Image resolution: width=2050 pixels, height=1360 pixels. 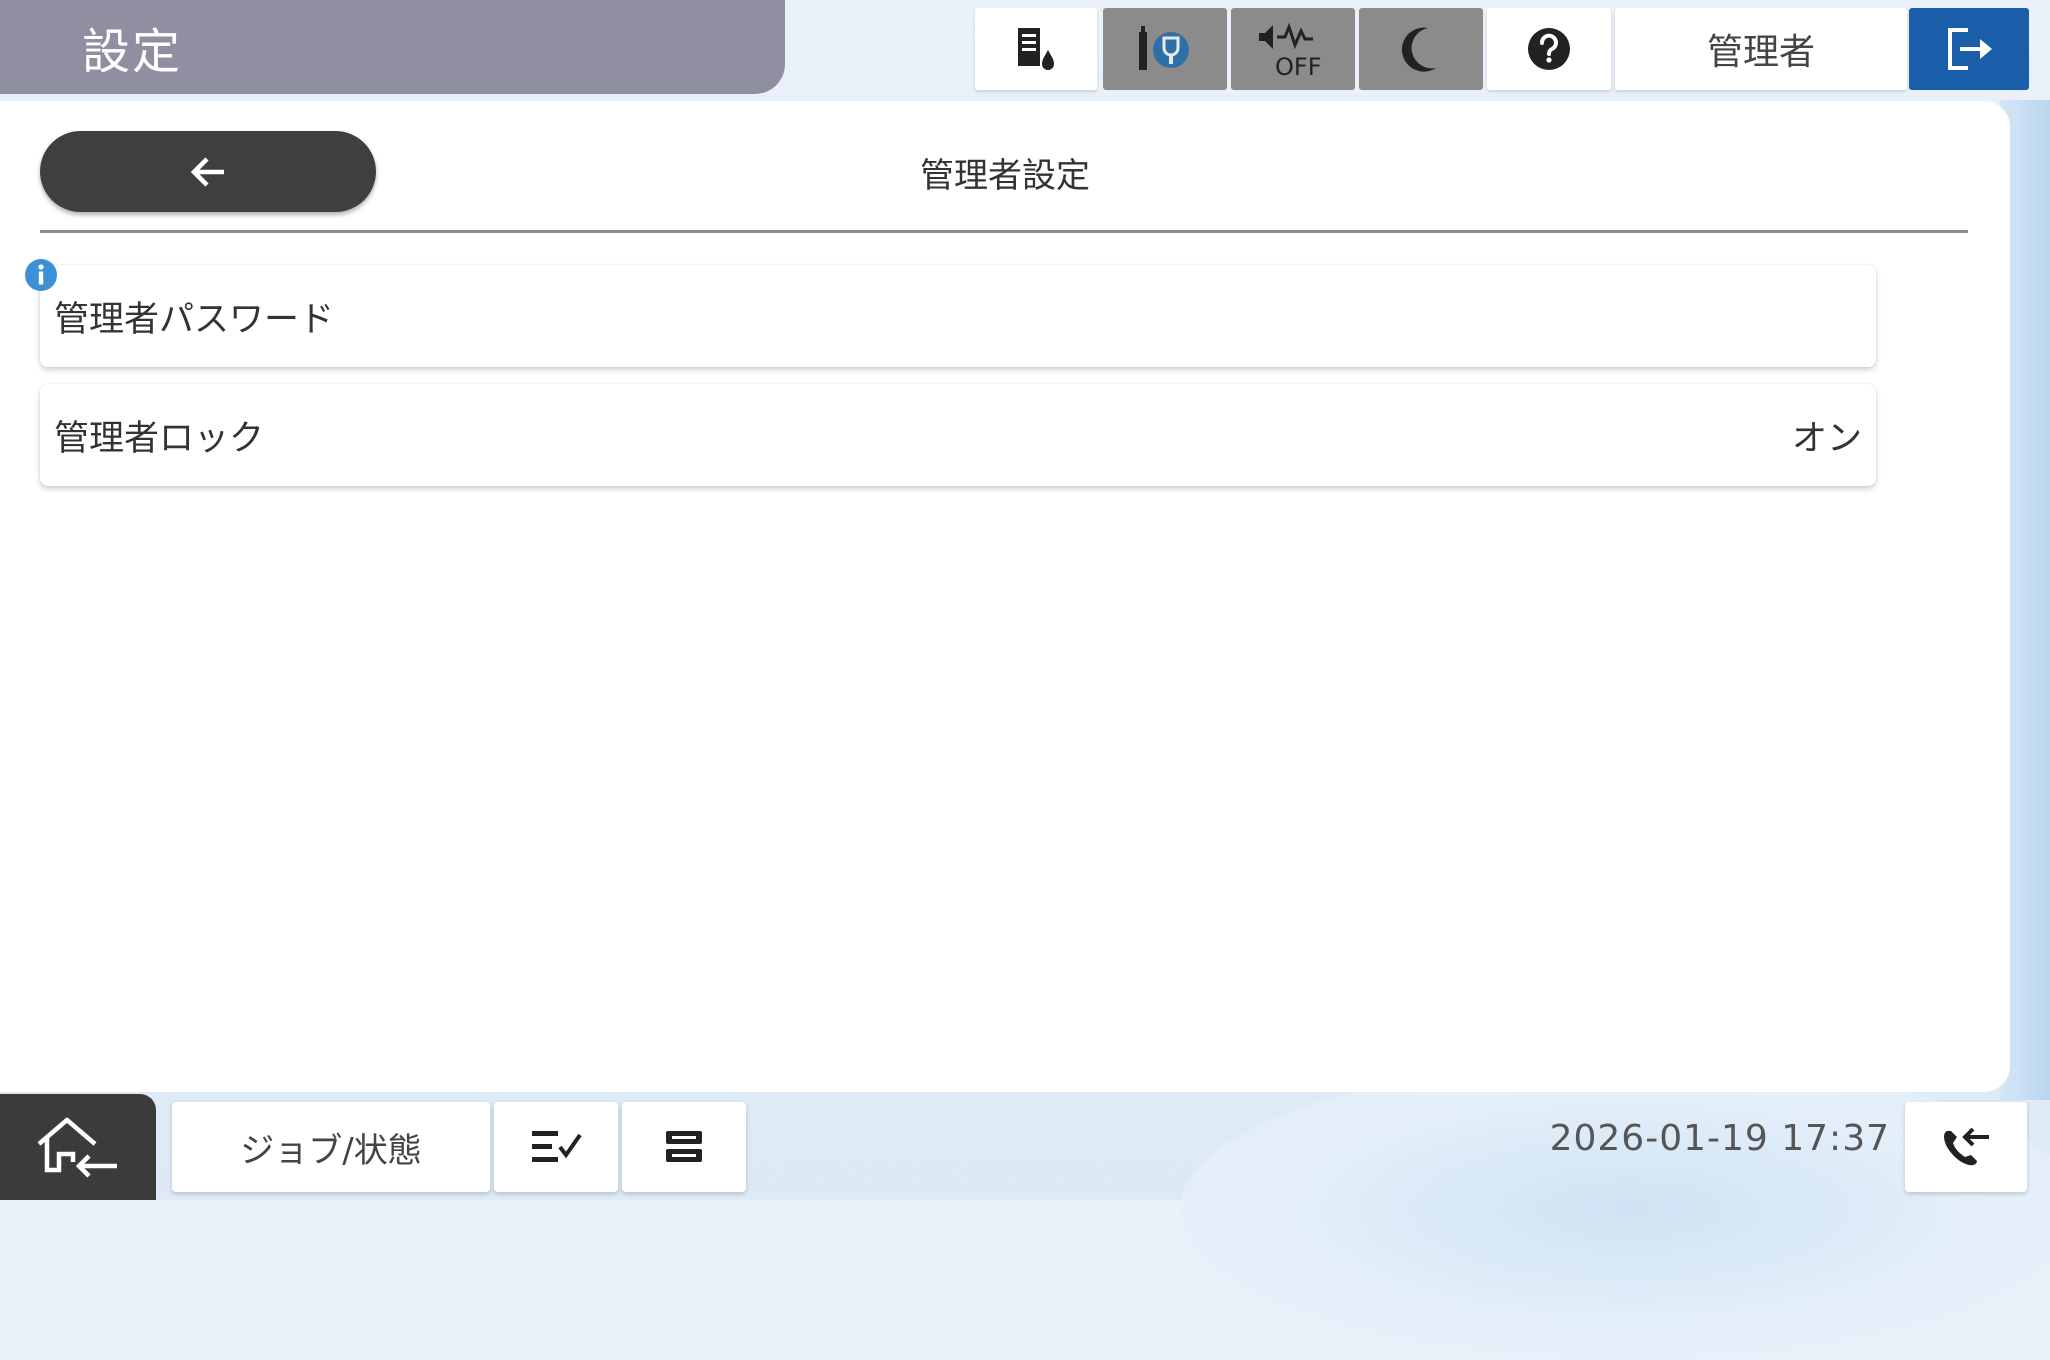 I want to click on date-time: 2026-01-19 17:37, so click(x=1719, y=1138).